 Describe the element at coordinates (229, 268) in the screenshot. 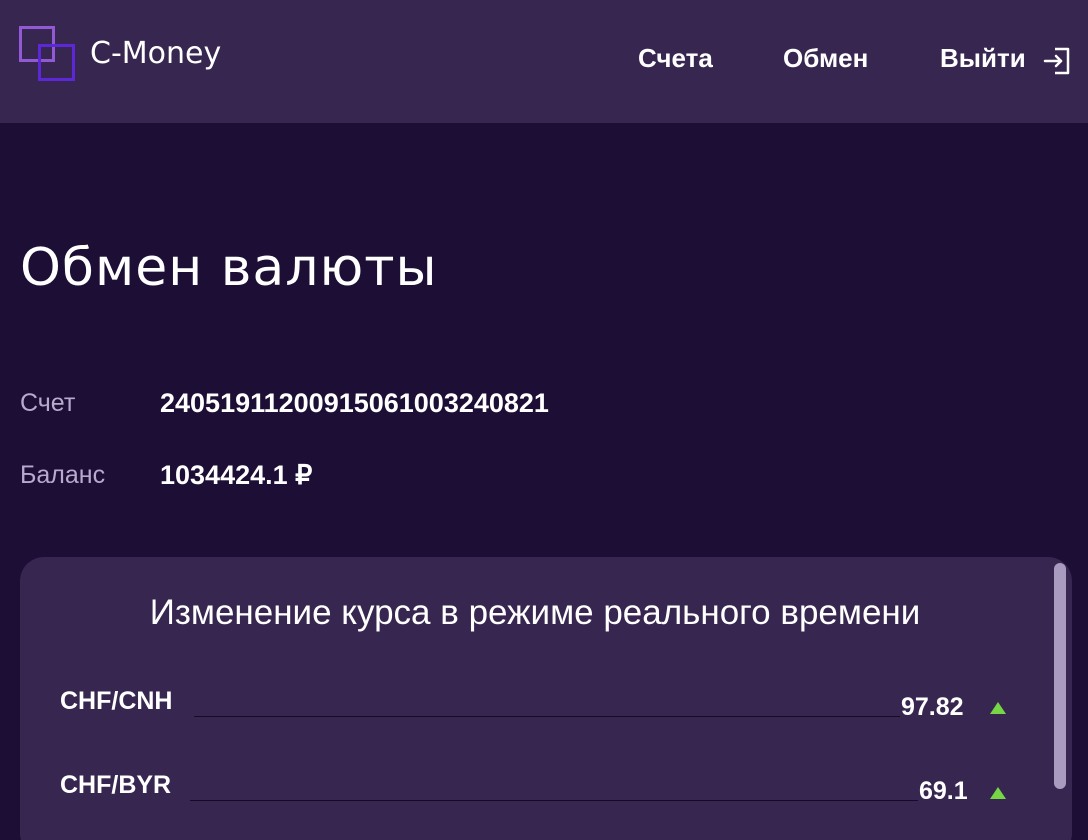

I see `page-title: Обмен валюты` at that location.